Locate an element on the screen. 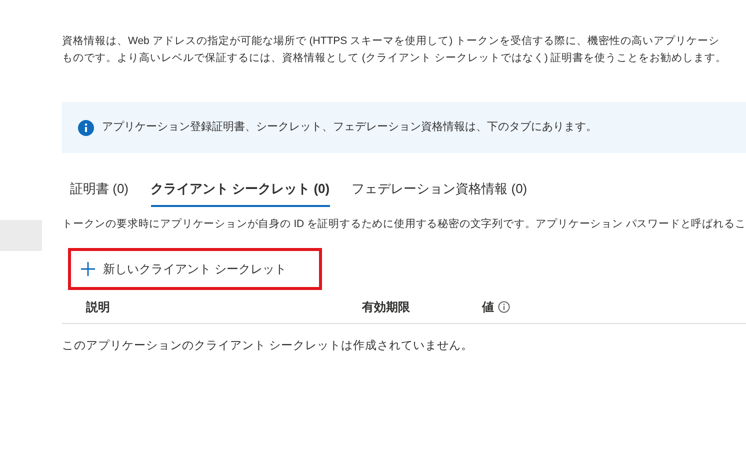 The height and width of the screenshot is (469, 746). column-header: 有効期限 is located at coordinates (386, 307).